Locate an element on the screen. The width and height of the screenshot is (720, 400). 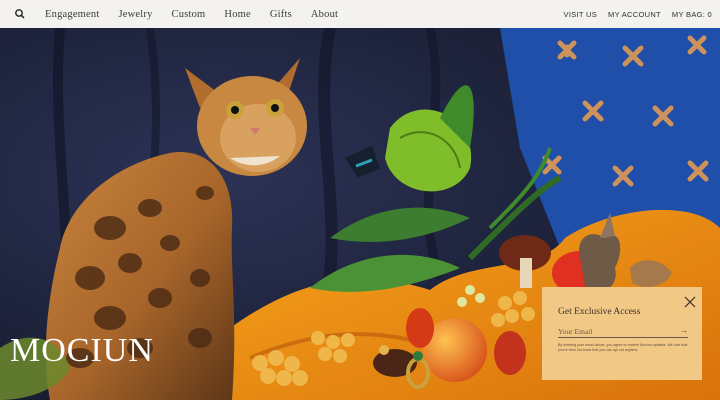
email-row: → is located at coordinates (623, 331).